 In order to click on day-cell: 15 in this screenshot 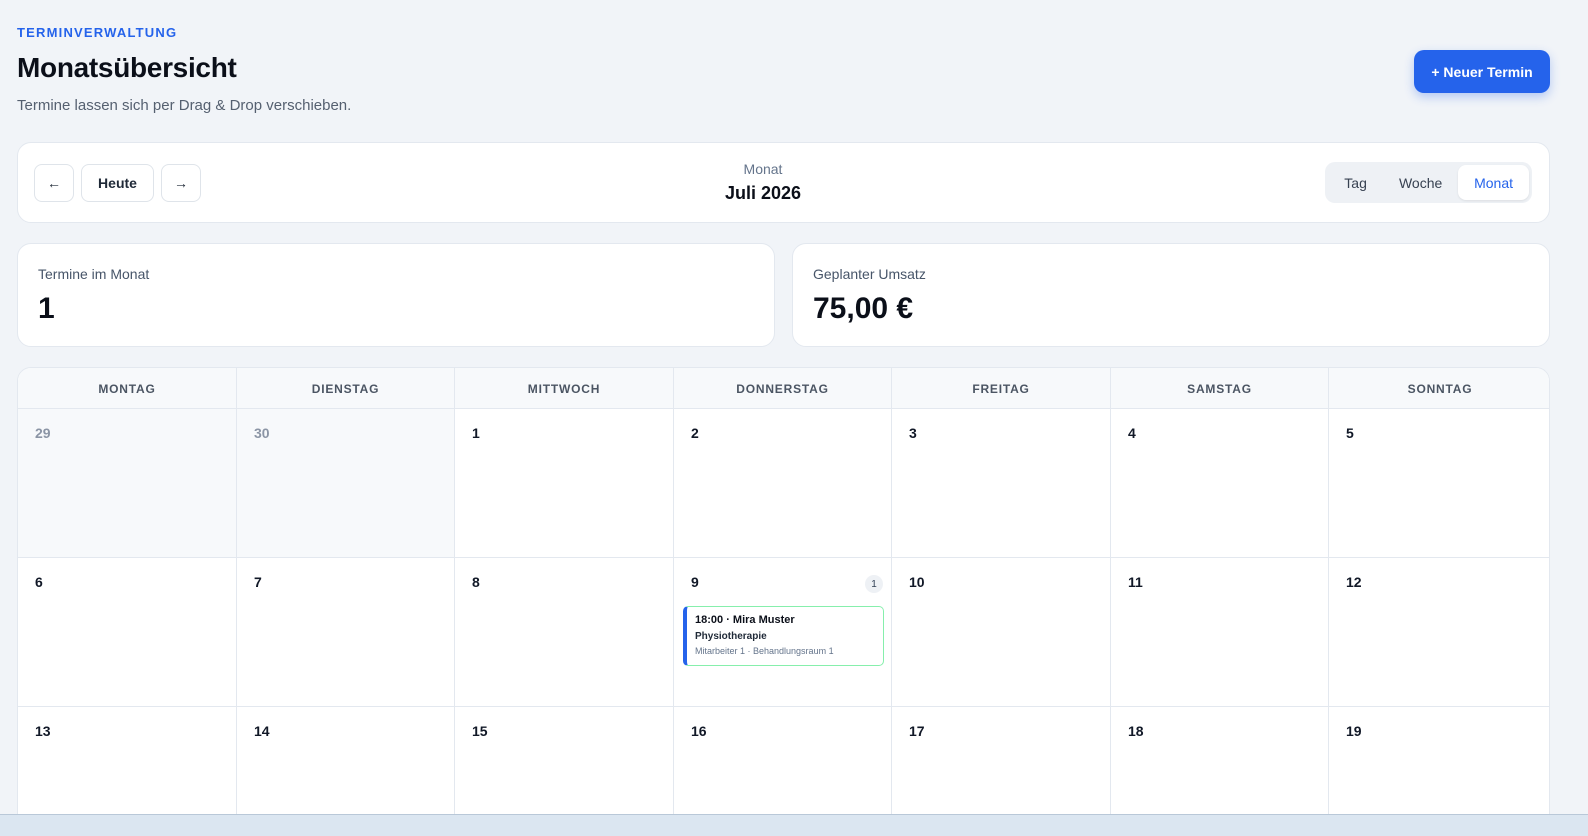, I will do `click(564, 766)`.